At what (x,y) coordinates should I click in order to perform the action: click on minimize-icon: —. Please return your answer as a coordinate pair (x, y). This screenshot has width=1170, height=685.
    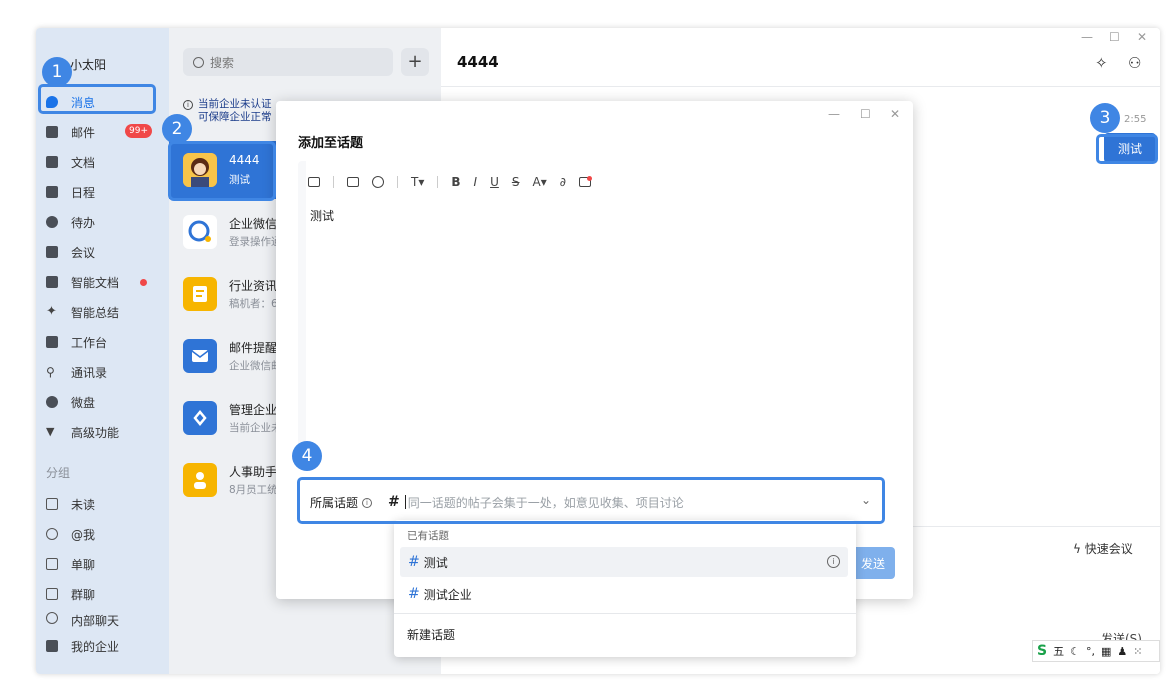
    Looking at the image, I should click on (1087, 37).